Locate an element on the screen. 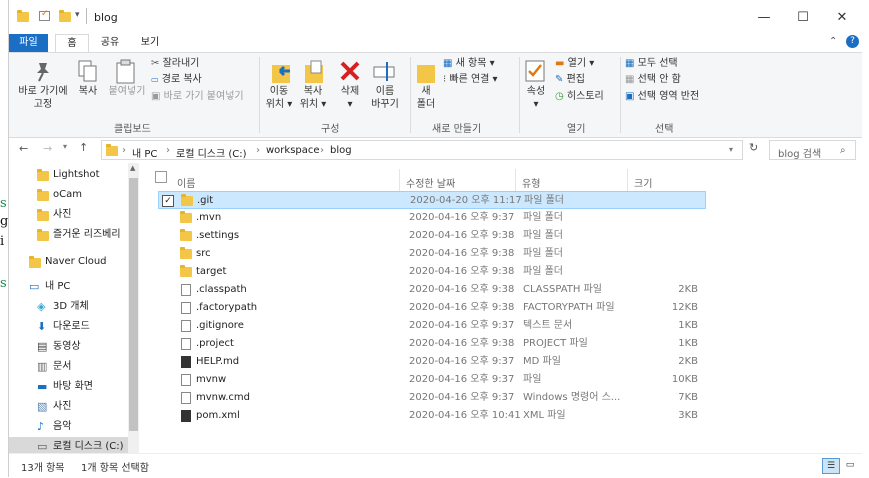 The height and width of the screenshot is (478, 869). rename-icon is located at coordinates (384, 71).